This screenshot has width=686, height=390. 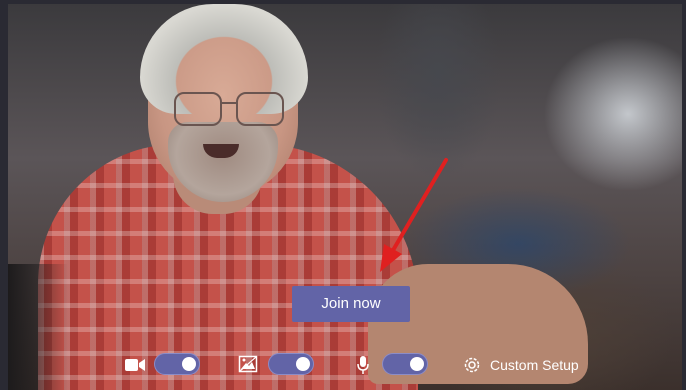 What do you see at coordinates (405, 364) in the screenshot?
I see `microphone-toggle` at bounding box center [405, 364].